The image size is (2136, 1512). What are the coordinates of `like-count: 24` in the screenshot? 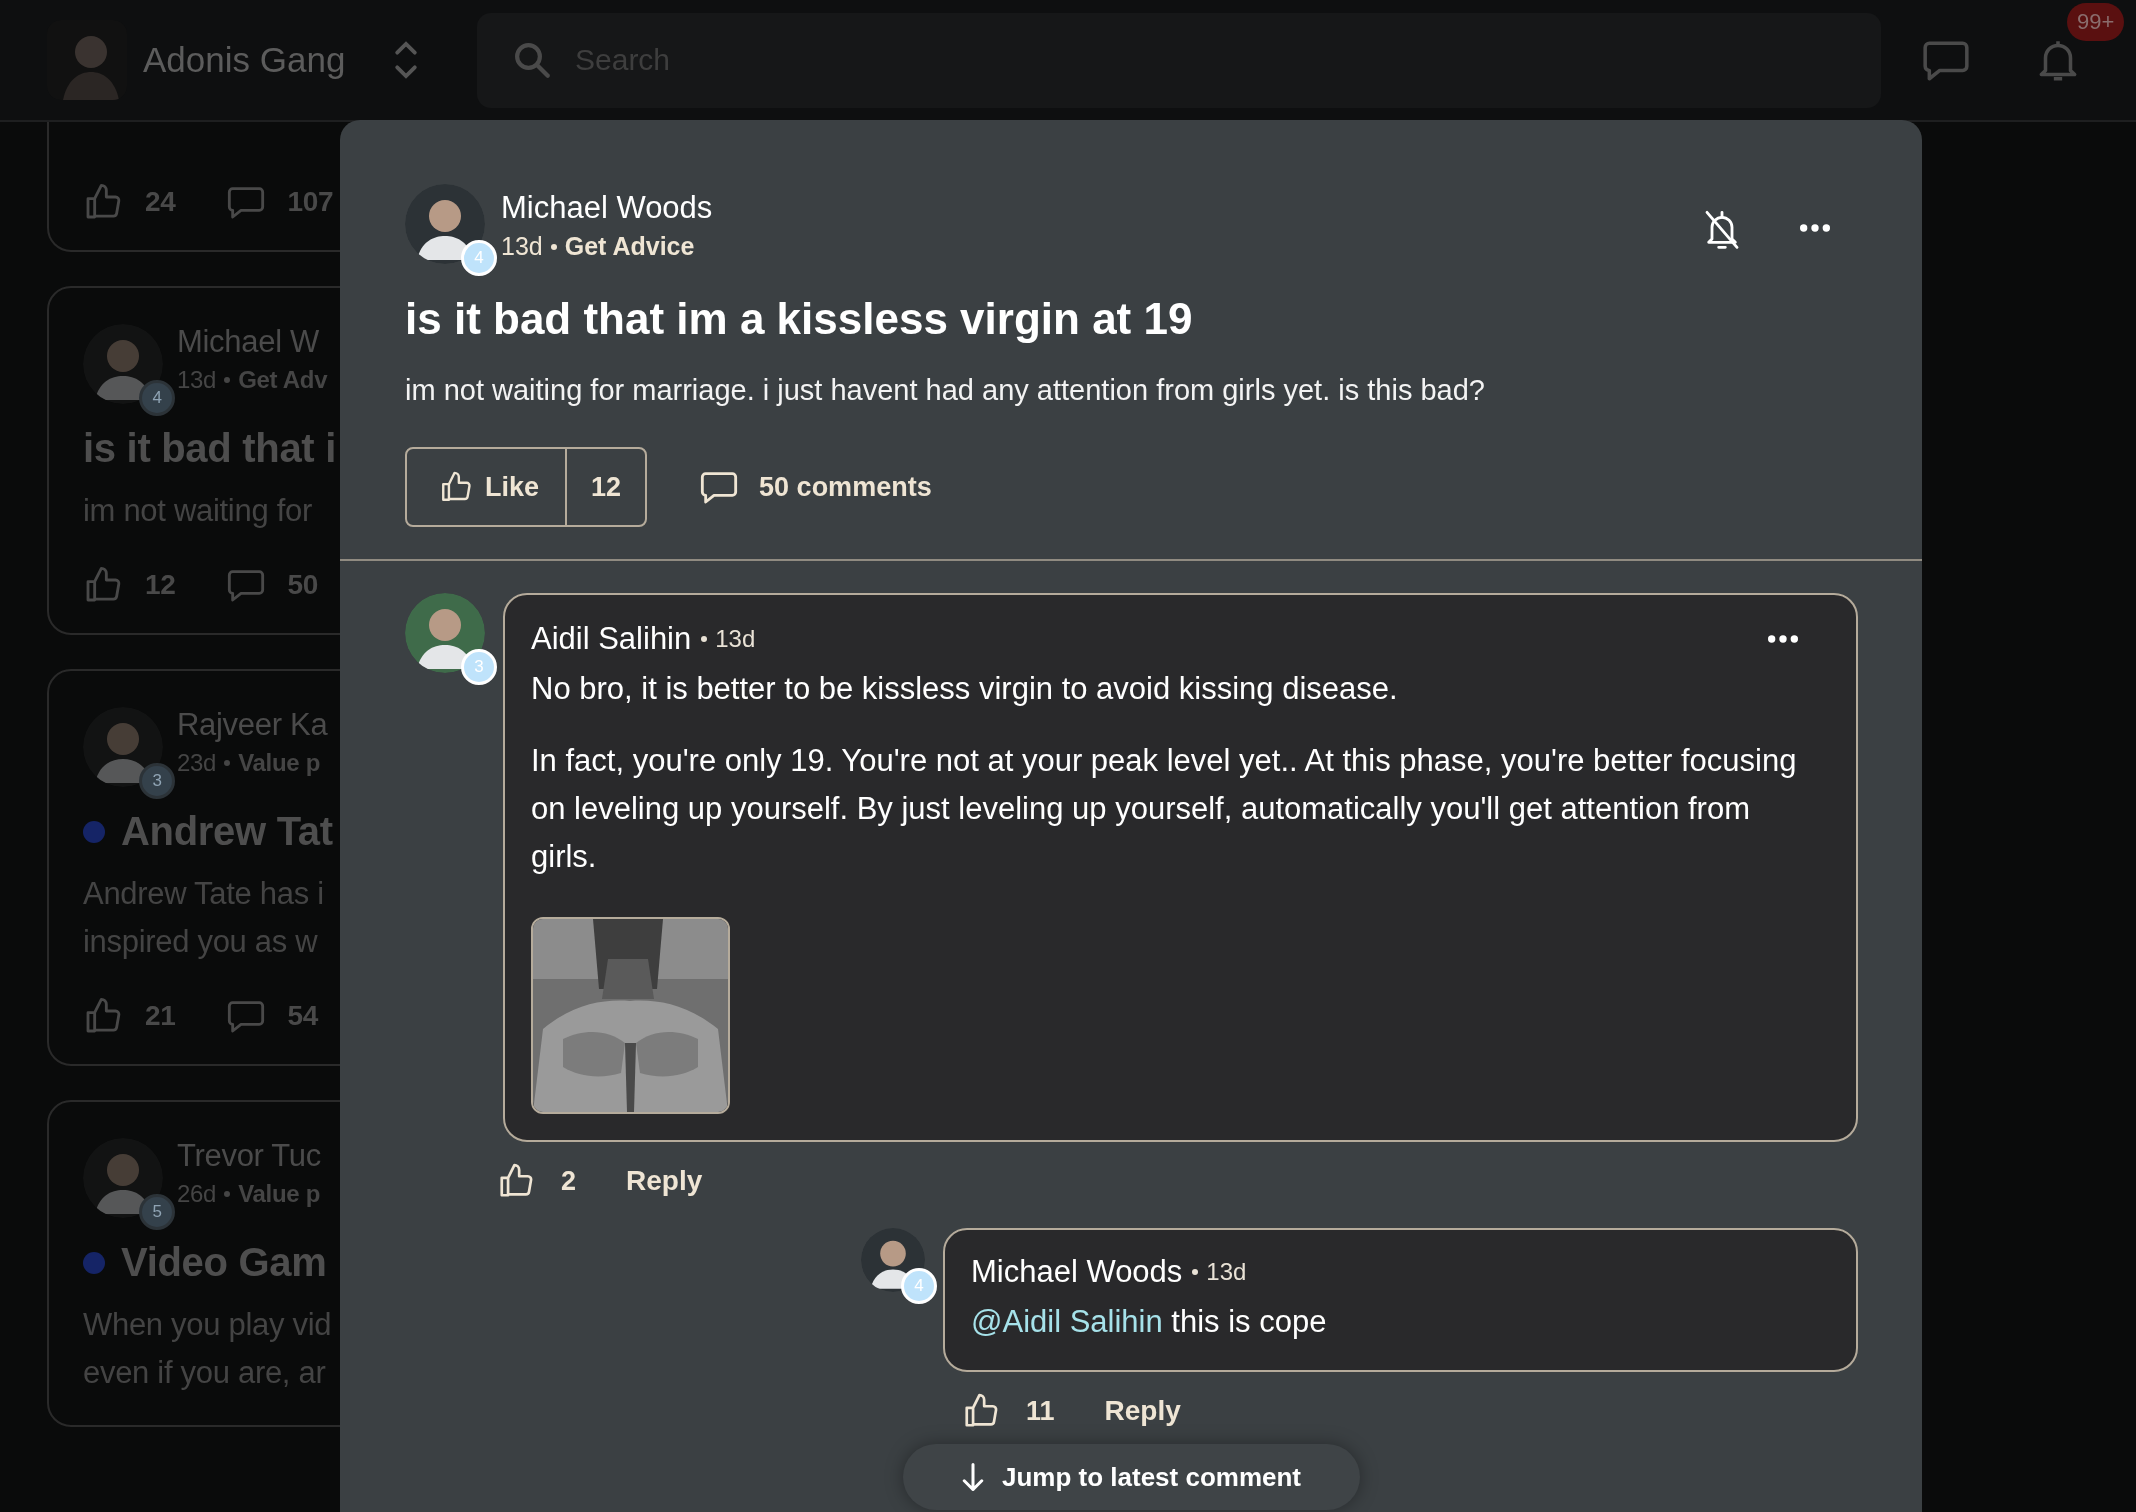 It's located at (160, 202).